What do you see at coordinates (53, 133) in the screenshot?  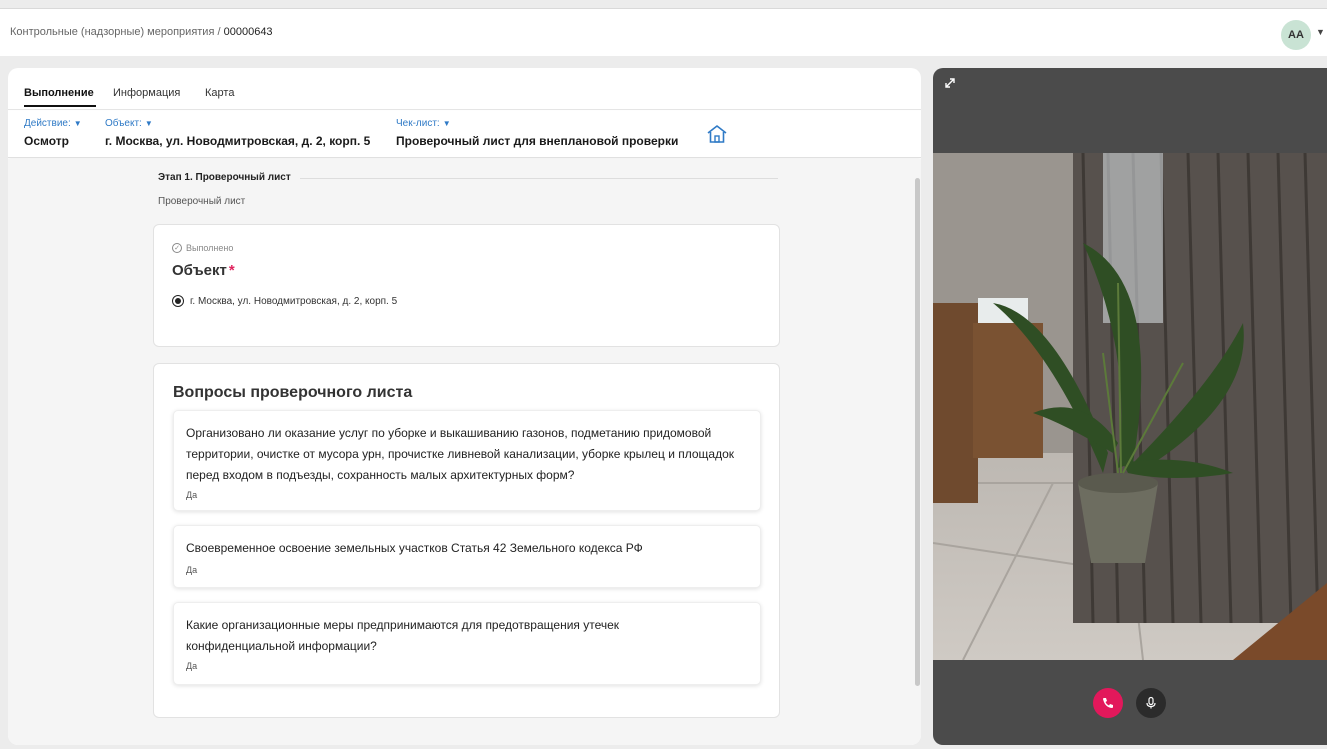 I see `action-filter: Действие: ▼ Осмотр` at bounding box center [53, 133].